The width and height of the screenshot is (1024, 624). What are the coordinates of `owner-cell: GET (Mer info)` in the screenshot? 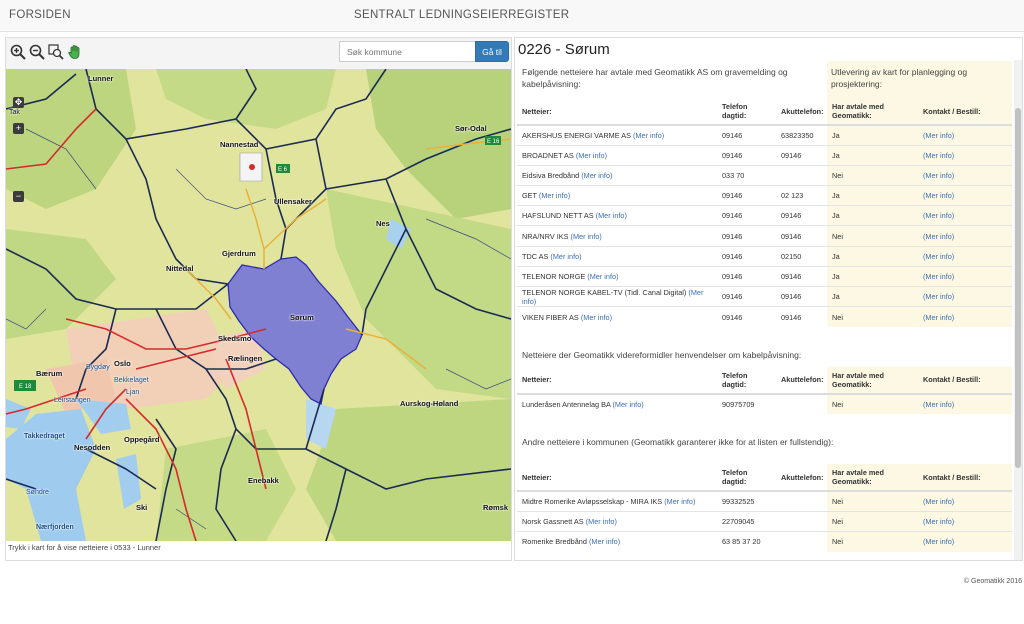 It's located at (617, 195).